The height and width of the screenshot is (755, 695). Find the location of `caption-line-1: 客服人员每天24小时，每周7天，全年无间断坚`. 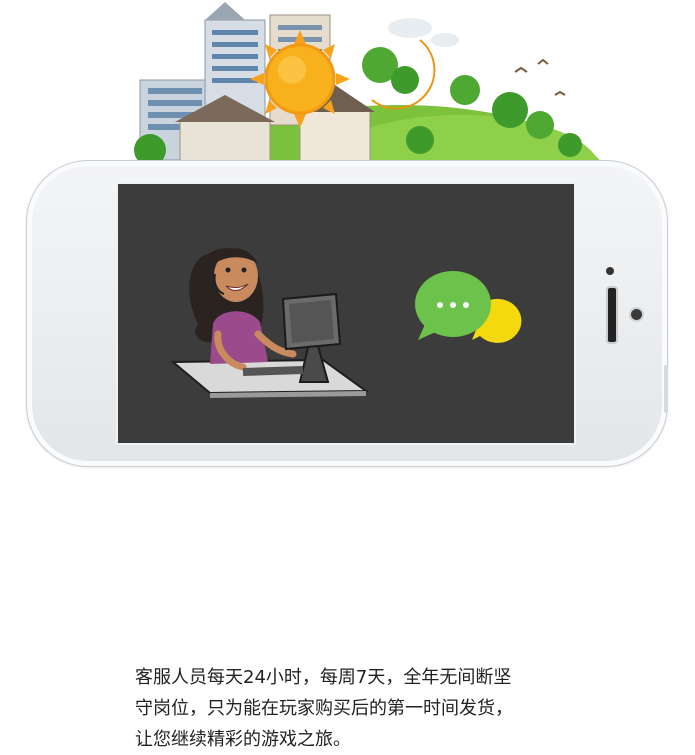

caption-line-1: 客服人员每天24小时，每周7天，全年无间断坚 is located at coordinates (323, 677).